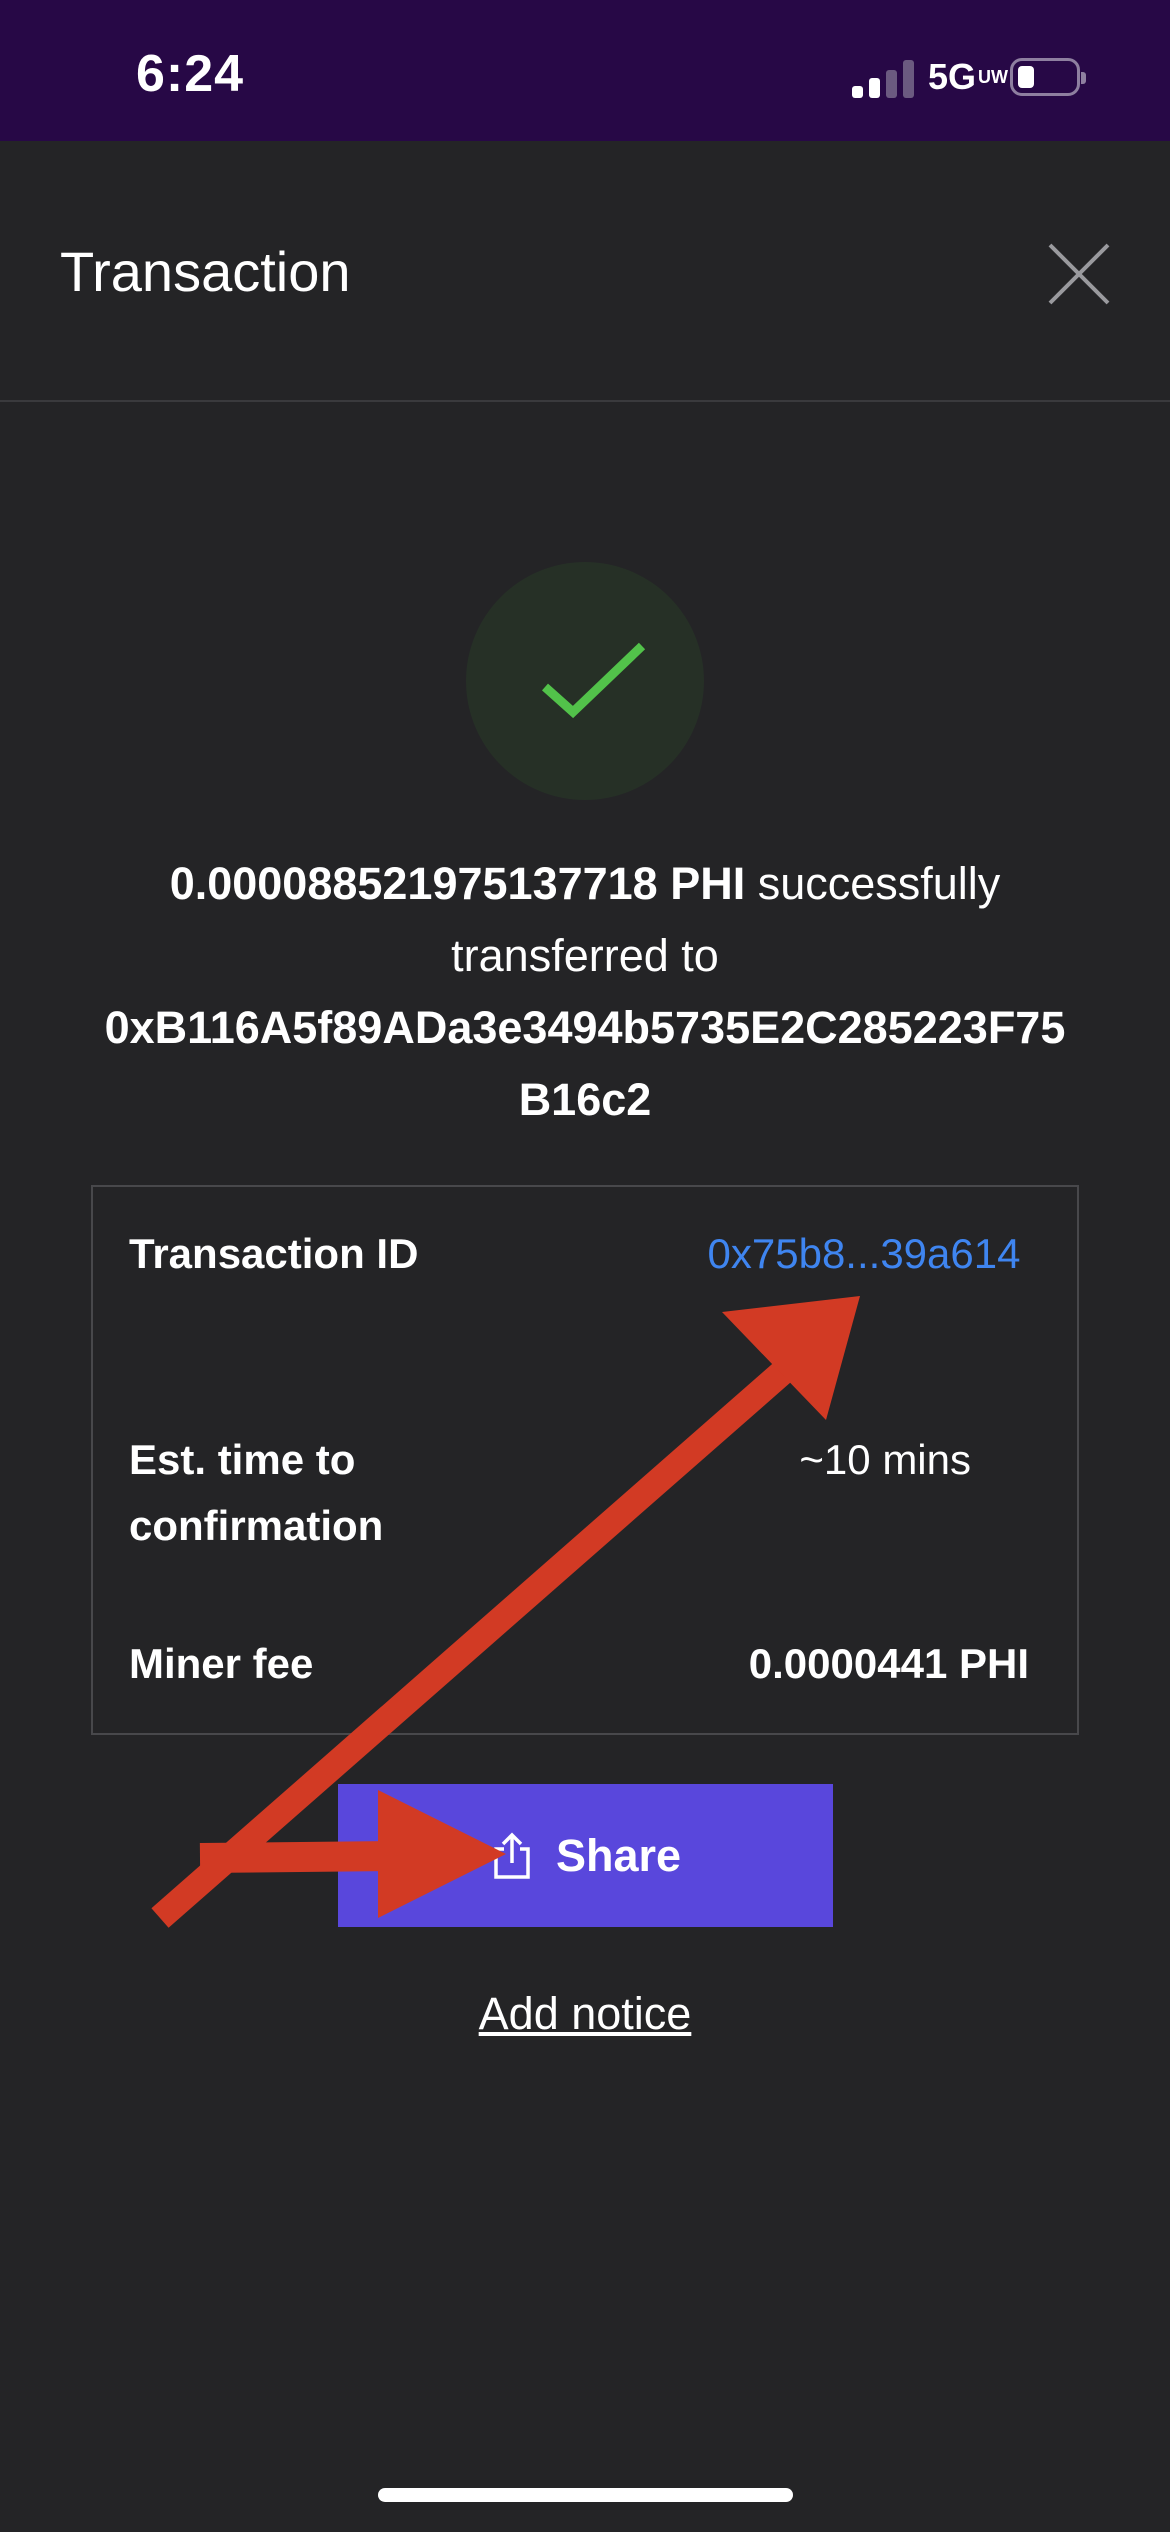 This screenshot has height=2532, width=1170. What do you see at coordinates (864, 1254) in the screenshot?
I see `transaction-id-link: 0x75b8...39a614` at bounding box center [864, 1254].